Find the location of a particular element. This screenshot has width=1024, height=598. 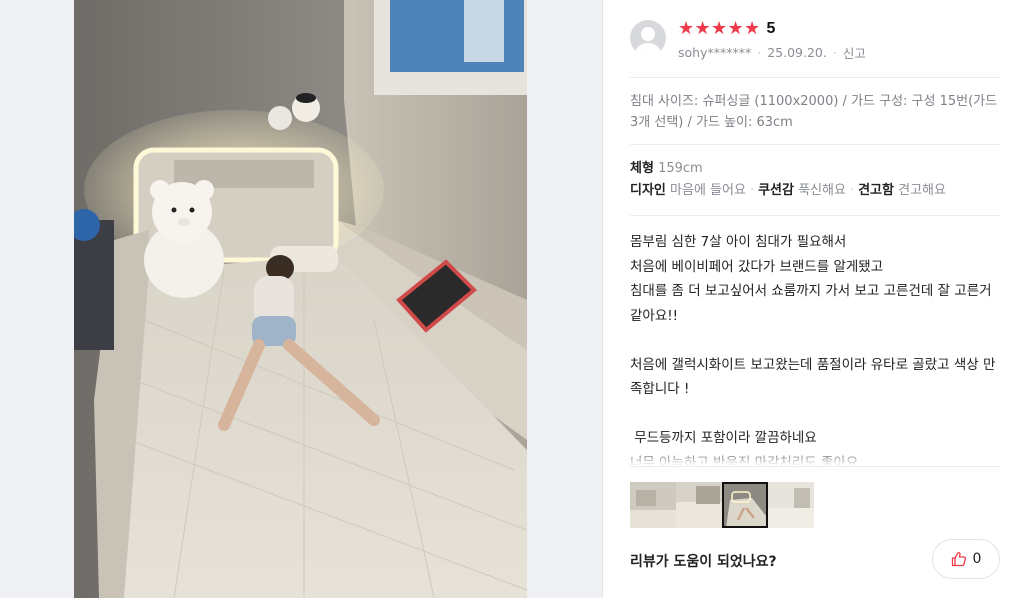

review-attributes: 체형 159cm 디자인 마음에 들어요 · 쿠션감 푹신해요 · 견고함 견고해요 is located at coordinates (815, 180).